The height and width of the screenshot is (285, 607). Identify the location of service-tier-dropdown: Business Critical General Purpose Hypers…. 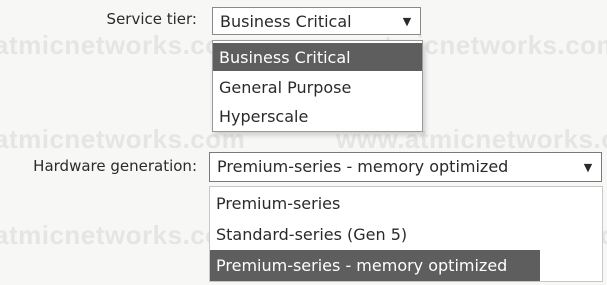
(317, 86).